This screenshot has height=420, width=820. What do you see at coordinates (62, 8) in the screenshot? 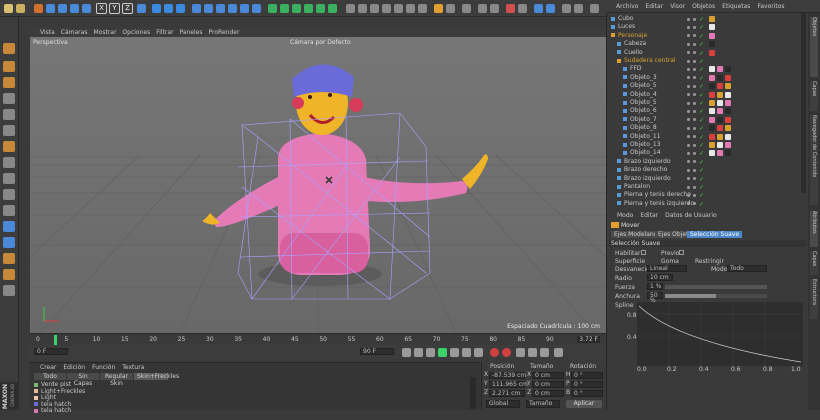
I see `scale-icon` at bounding box center [62, 8].